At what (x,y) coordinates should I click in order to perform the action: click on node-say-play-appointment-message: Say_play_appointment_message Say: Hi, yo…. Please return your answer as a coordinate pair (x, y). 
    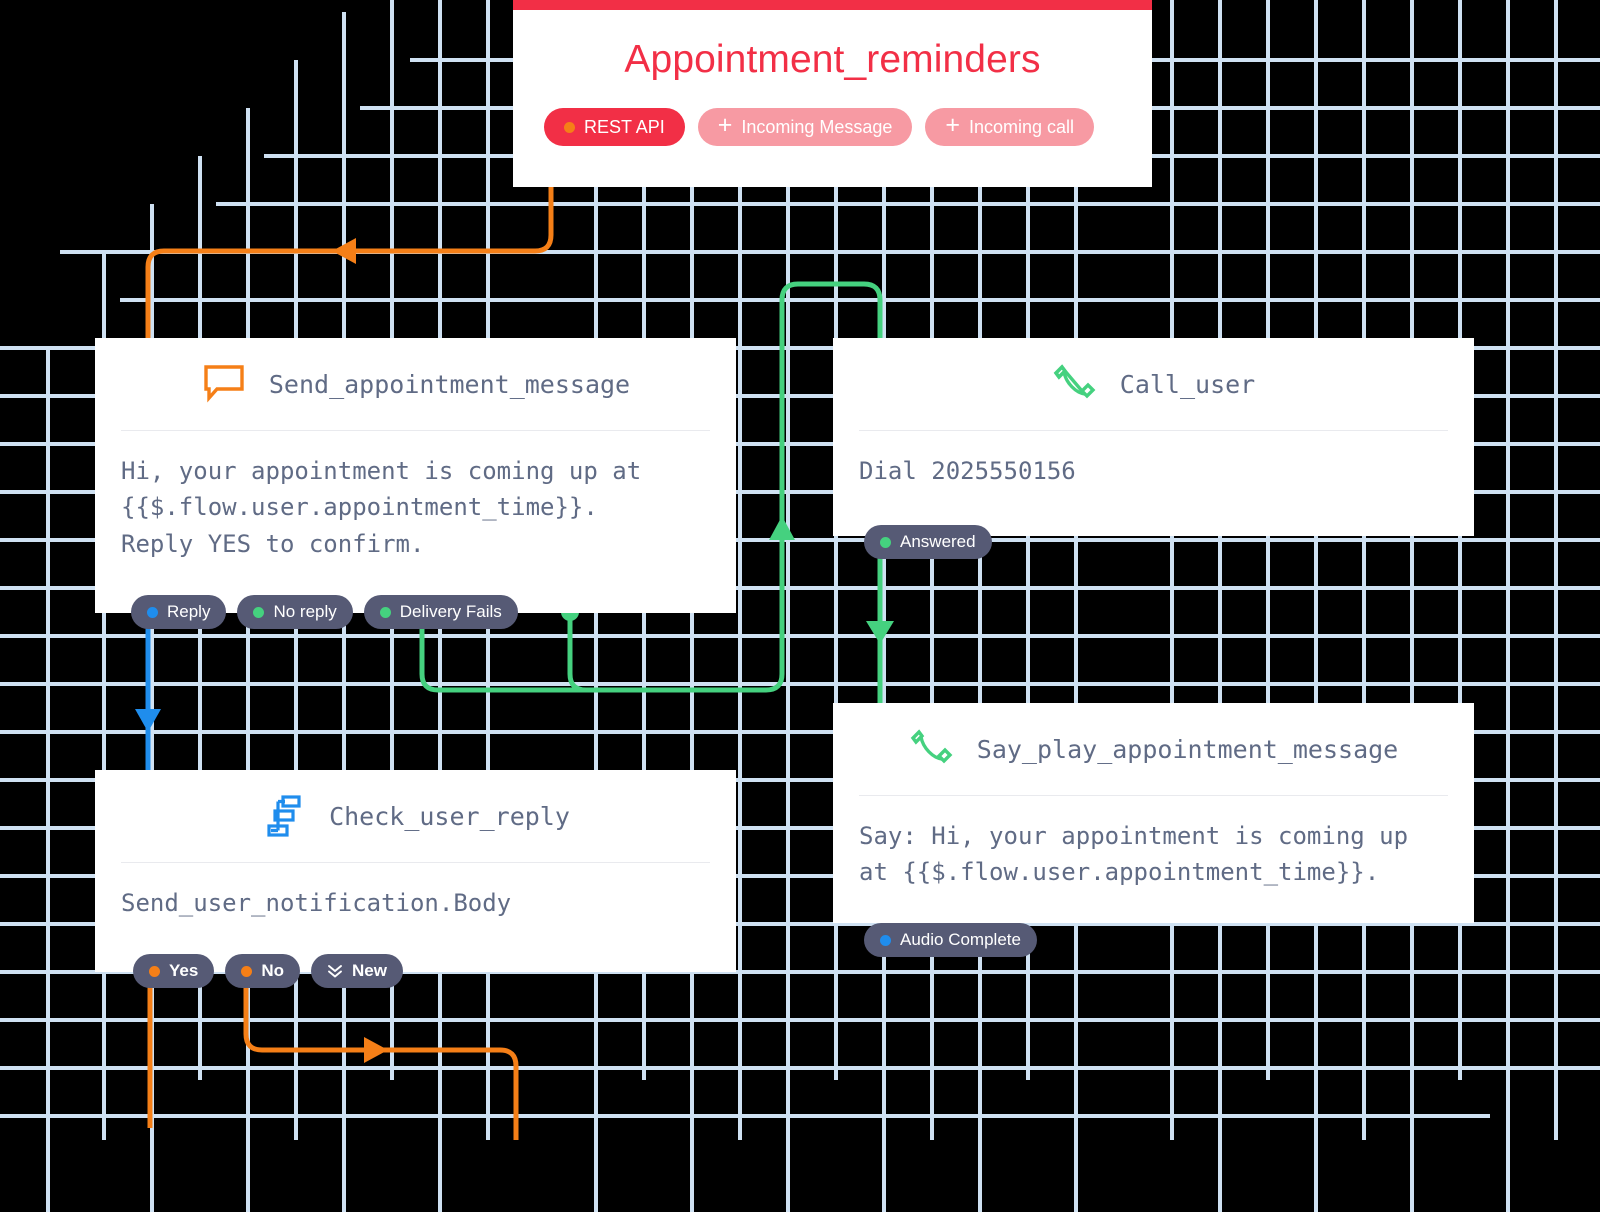
    Looking at the image, I should click on (1153, 813).